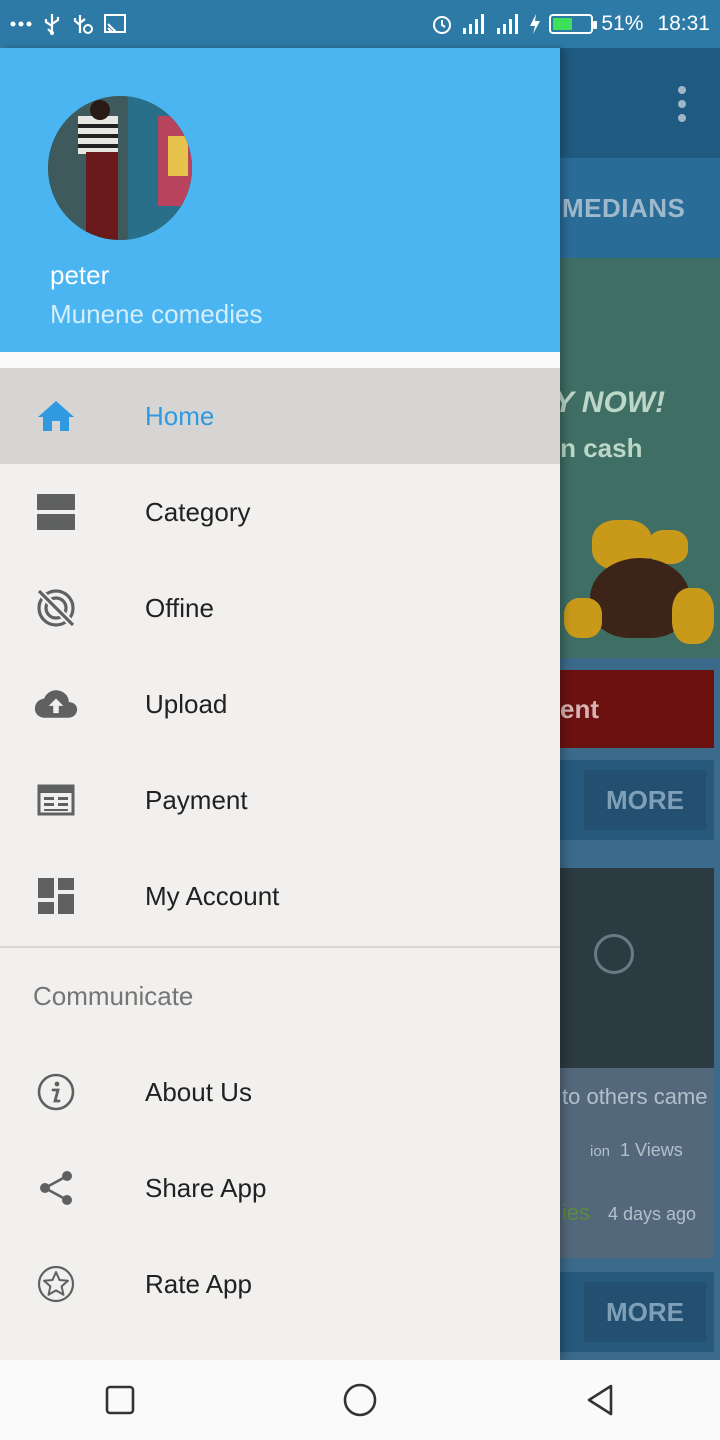 This screenshot has width=720, height=1440. I want to click on user-name: peter, so click(80, 275).